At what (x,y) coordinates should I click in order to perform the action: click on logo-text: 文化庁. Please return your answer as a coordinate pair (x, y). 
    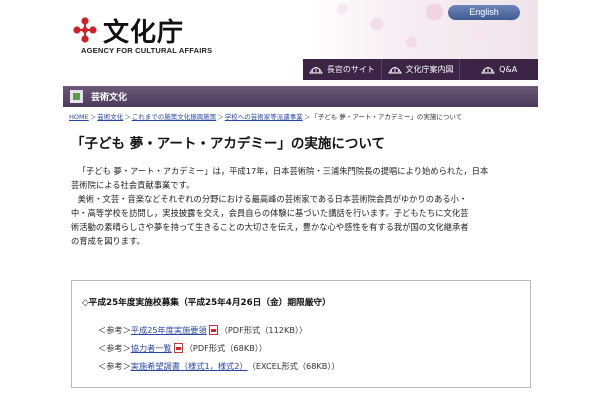
    Looking at the image, I should click on (144, 33).